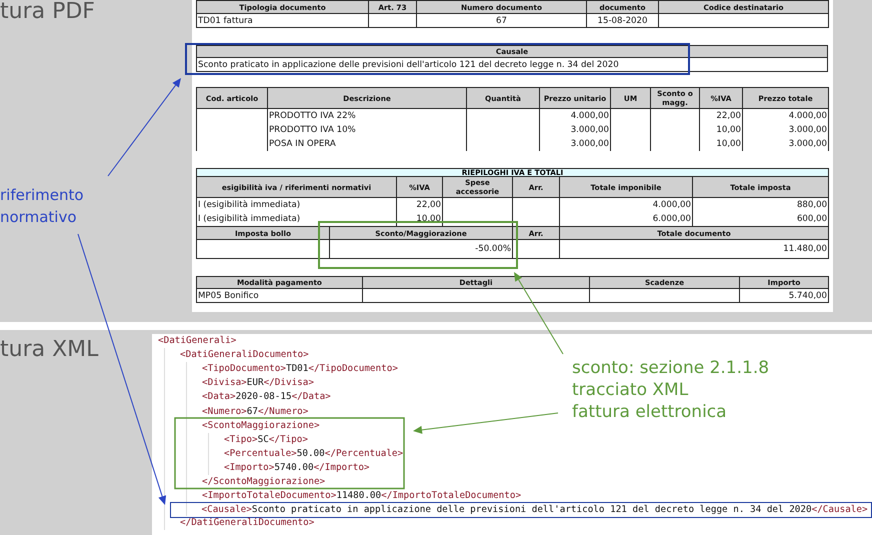 The height and width of the screenshot is (535, 872). Describe the element at coordinates (296, 205) in the screenshot. I see `table-cell: I (esigibilità immediata)` at that location.